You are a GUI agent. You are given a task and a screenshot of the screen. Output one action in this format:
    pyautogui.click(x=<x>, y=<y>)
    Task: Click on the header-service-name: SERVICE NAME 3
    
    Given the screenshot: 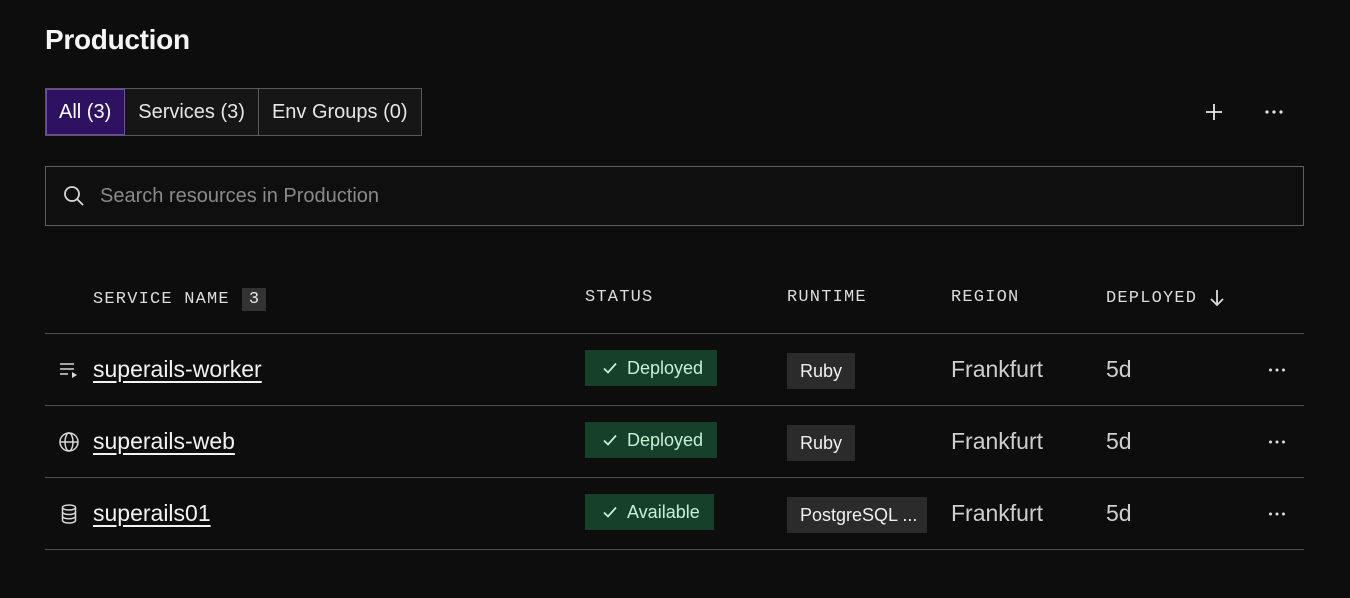 What is the action you would take?
    pyautogui.click(x=180, y=299)
    